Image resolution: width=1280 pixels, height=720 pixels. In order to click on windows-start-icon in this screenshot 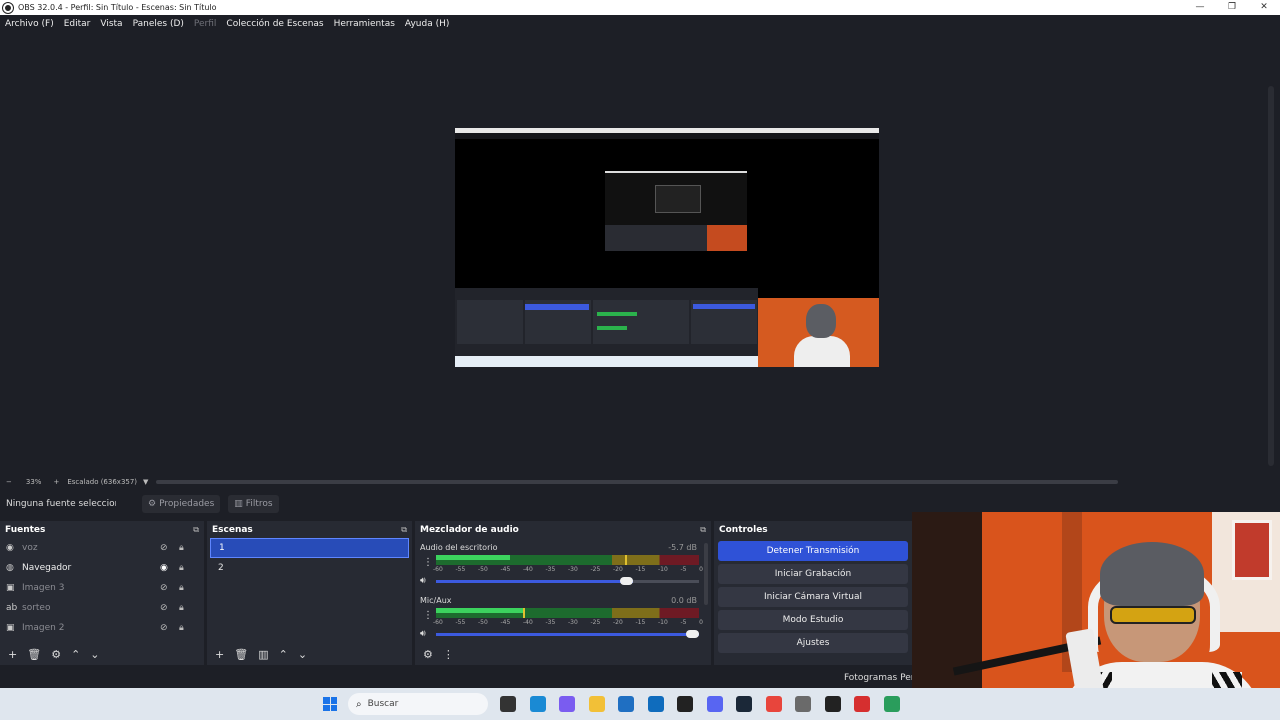, I will do `click(330, 704)`.